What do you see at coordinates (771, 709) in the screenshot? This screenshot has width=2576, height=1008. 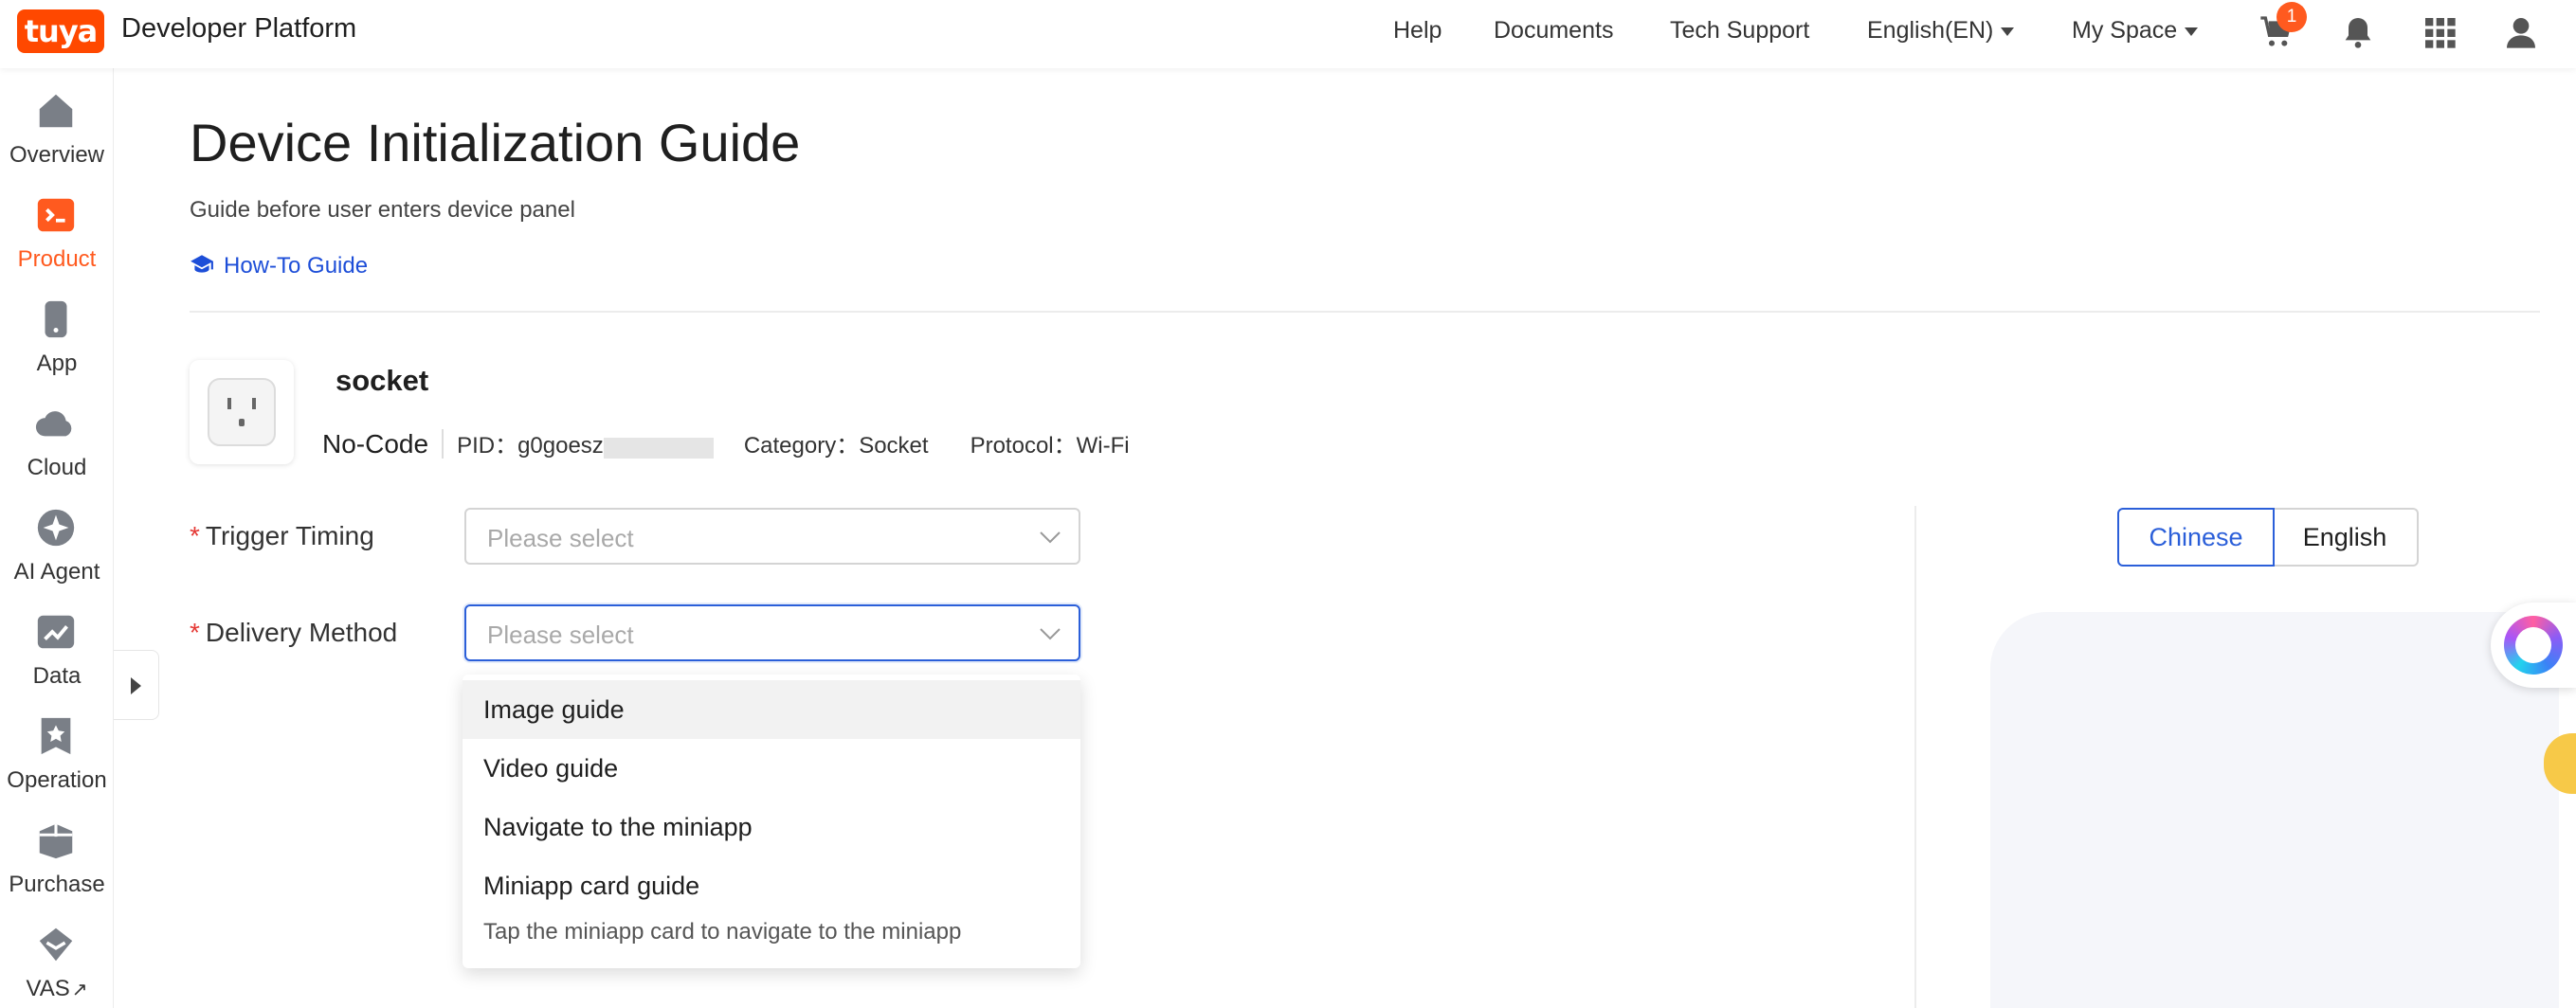 I see `option-image-guide: Image guide` at bounding box center [771, 709].